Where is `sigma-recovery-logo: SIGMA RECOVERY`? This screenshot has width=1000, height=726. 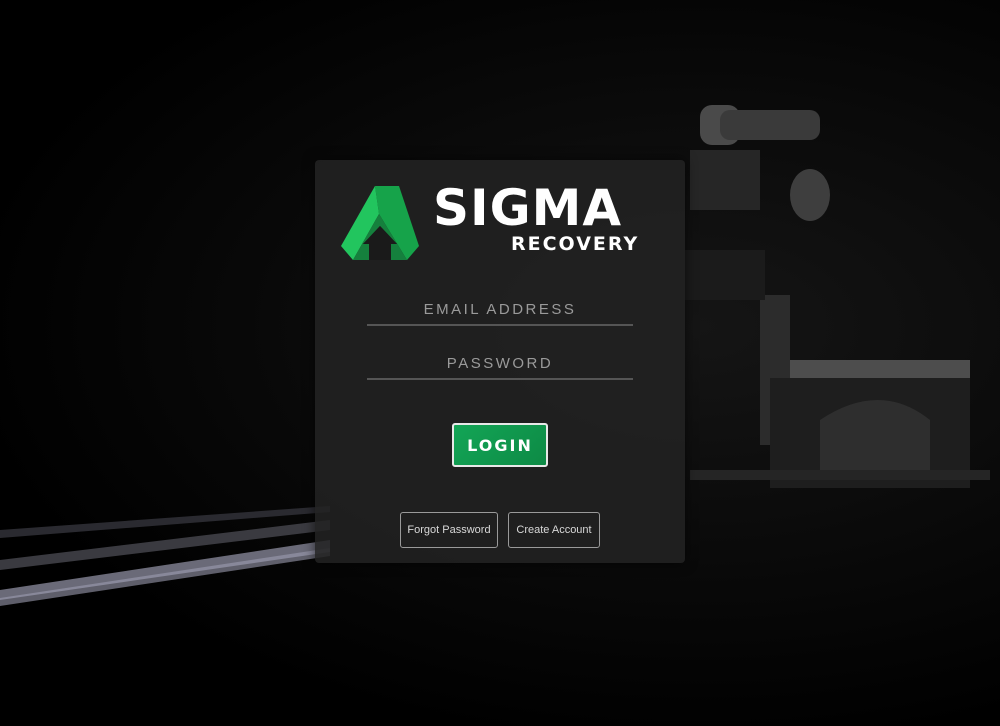
sigma-recovery-logo: SIGMA RECOVERY is located at coordinates (501, 221).